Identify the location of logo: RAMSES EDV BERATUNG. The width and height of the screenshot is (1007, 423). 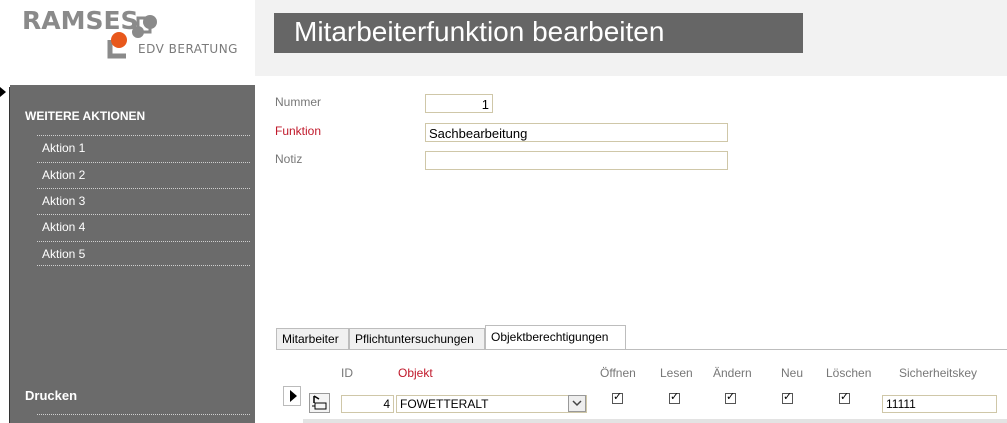
(127, 38).